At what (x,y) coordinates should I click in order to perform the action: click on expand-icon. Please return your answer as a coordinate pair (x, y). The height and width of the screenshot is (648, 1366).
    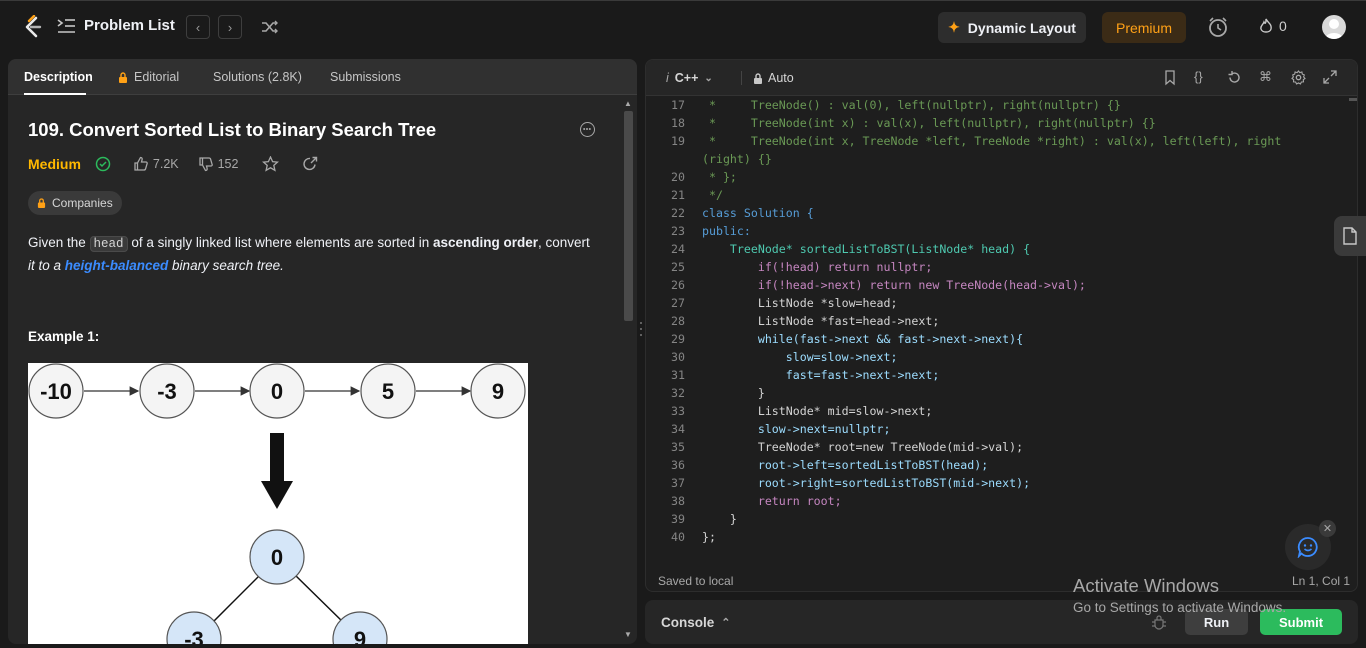
    Looking at the image, I should click on (1330, 77).